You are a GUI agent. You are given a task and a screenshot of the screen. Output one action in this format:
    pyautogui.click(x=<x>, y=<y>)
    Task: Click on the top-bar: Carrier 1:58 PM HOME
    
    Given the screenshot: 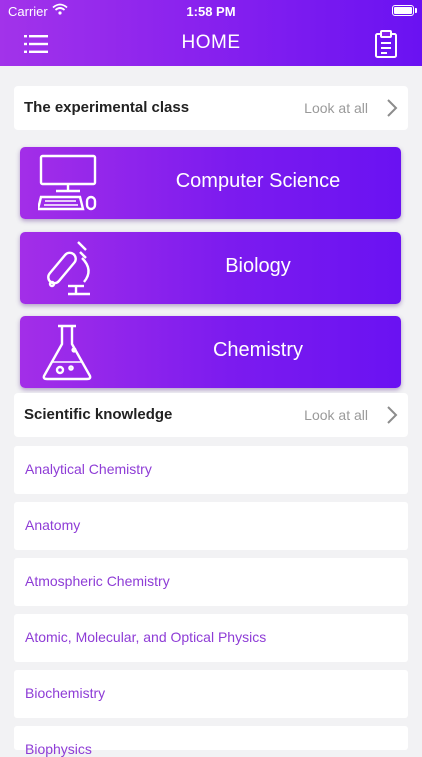 What is the action you would take?
    pyautogui.click(x=211, y=33)
    